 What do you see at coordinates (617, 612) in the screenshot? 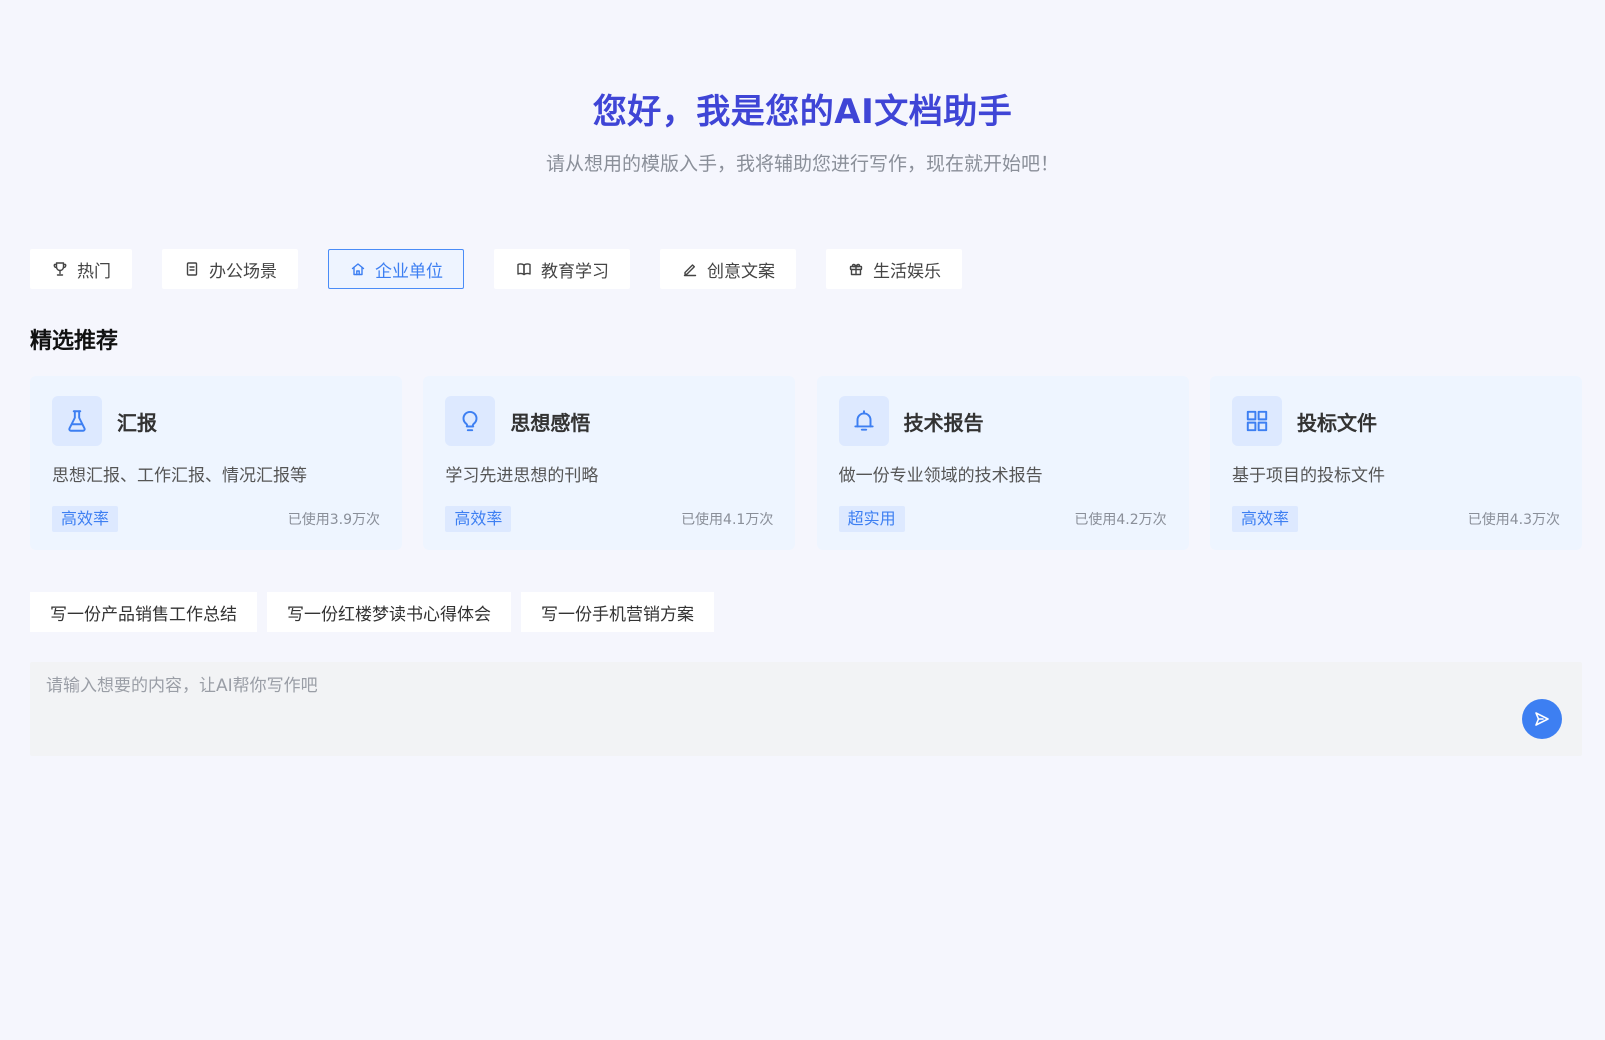
I see `suggestion-chip: 写一份手机营销方案` at bounding box center [617, 612].